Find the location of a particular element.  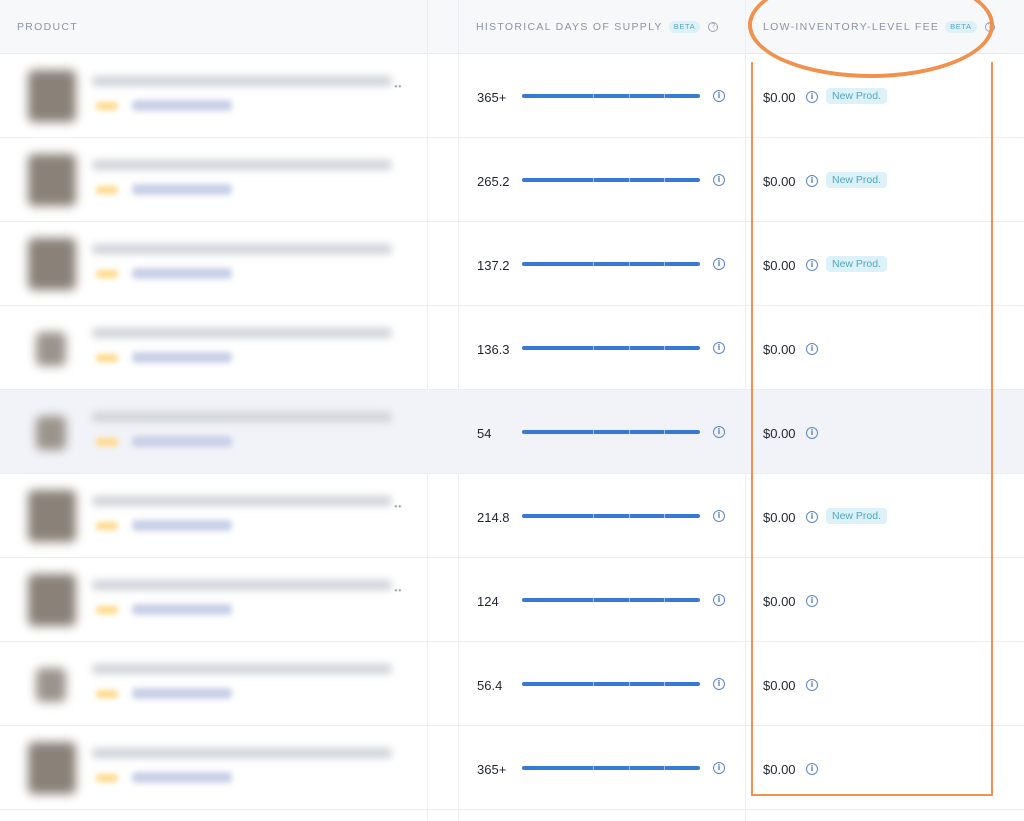

column-header-days-label: HISTORICAL DAYS OF SUPPLY is located at coordinates (569, 27).